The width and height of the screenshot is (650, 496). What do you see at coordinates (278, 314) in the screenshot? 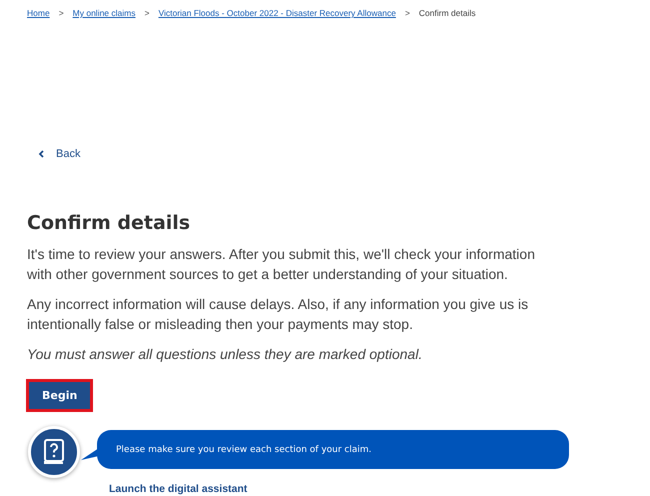
I see `paragraph: Any incorrect information will cause delays. Also, if any information you give us is intentionally false or misleading then your payments may stop.` at bounding box center [278, 314].